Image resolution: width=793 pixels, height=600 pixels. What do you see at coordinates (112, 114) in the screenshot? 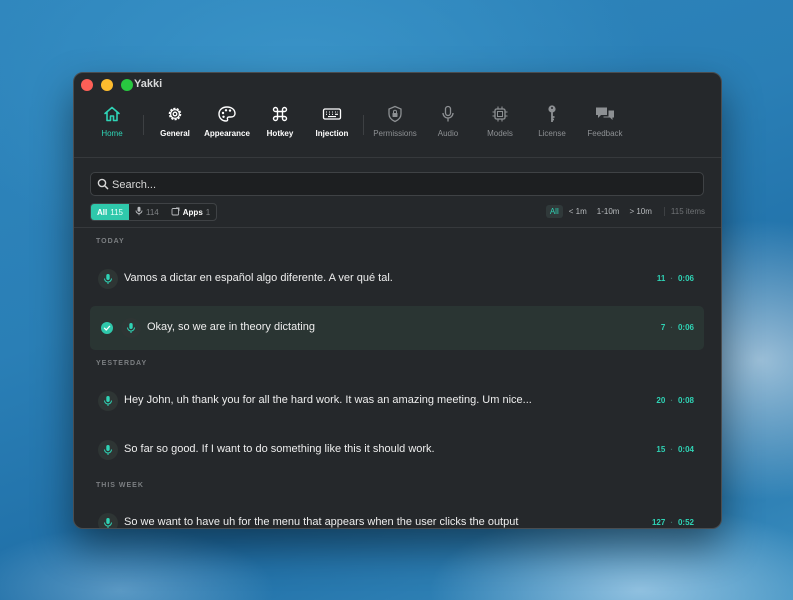
I see `home-icon` at bounding box center [112, 114].